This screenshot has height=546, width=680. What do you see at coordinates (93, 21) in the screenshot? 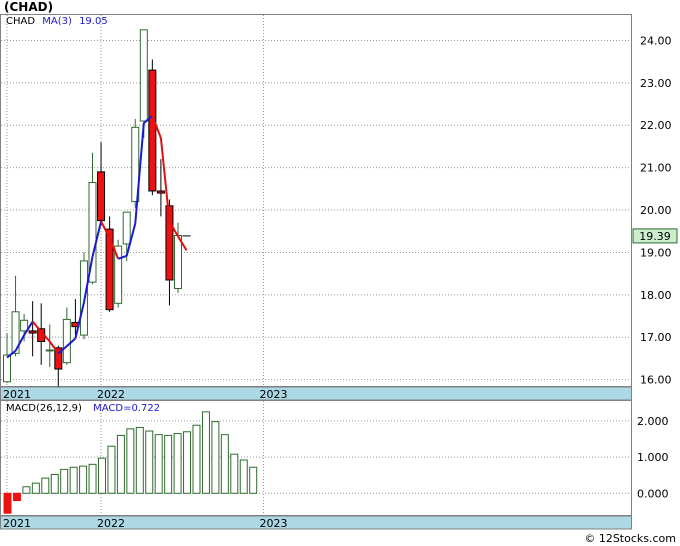
I see `legend-ma-value: 19.05` at bounding box center [93, 21].